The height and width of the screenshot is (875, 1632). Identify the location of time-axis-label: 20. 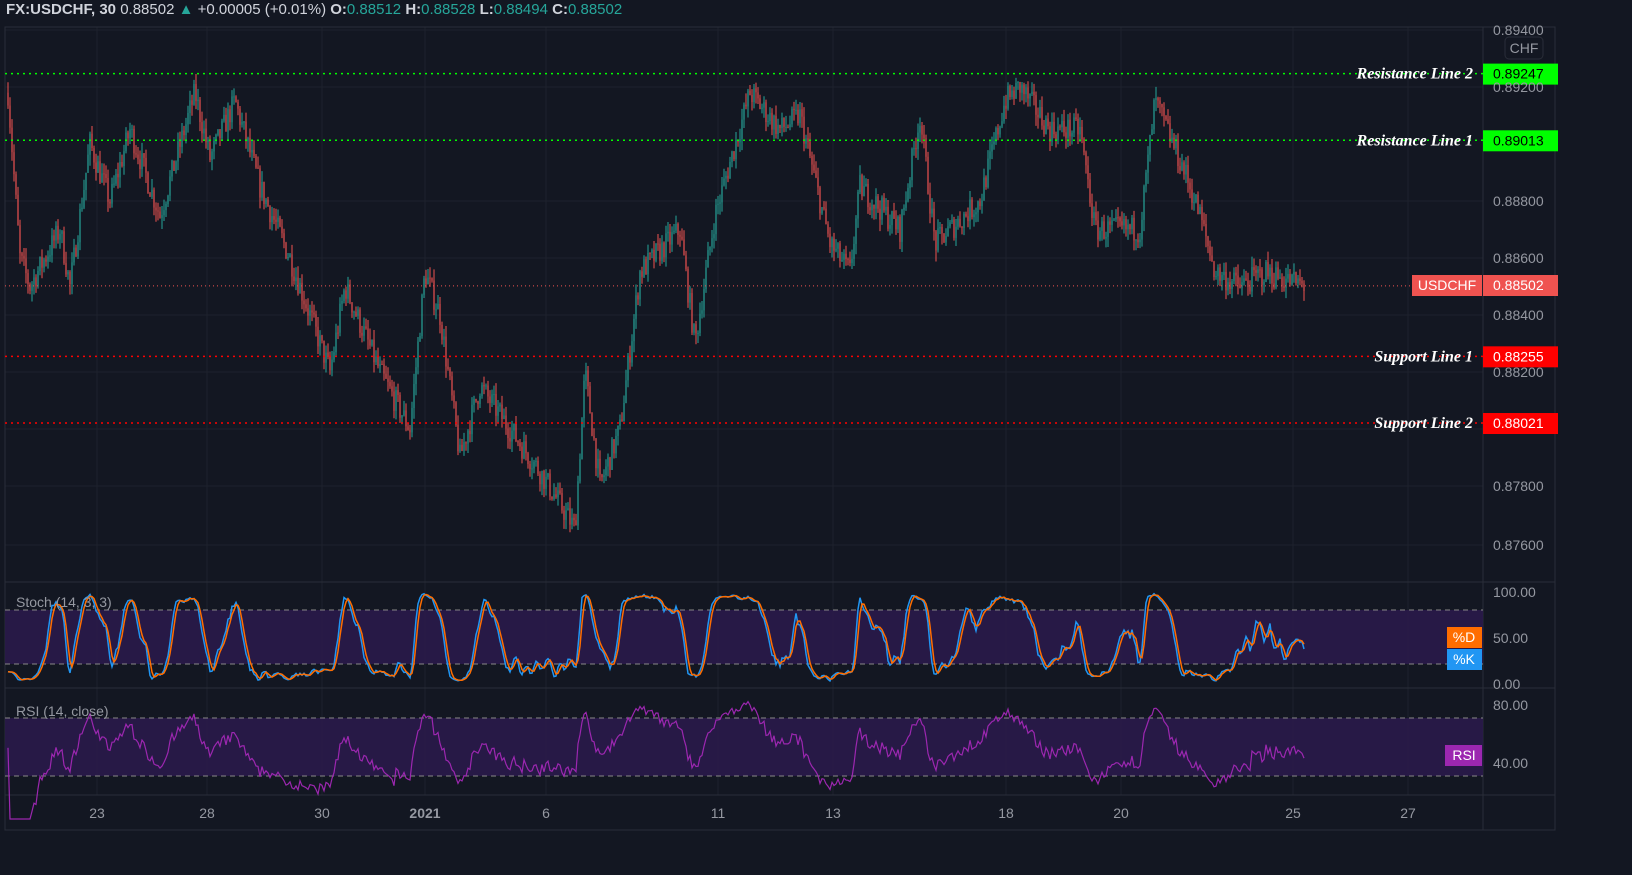
(1121, 813).